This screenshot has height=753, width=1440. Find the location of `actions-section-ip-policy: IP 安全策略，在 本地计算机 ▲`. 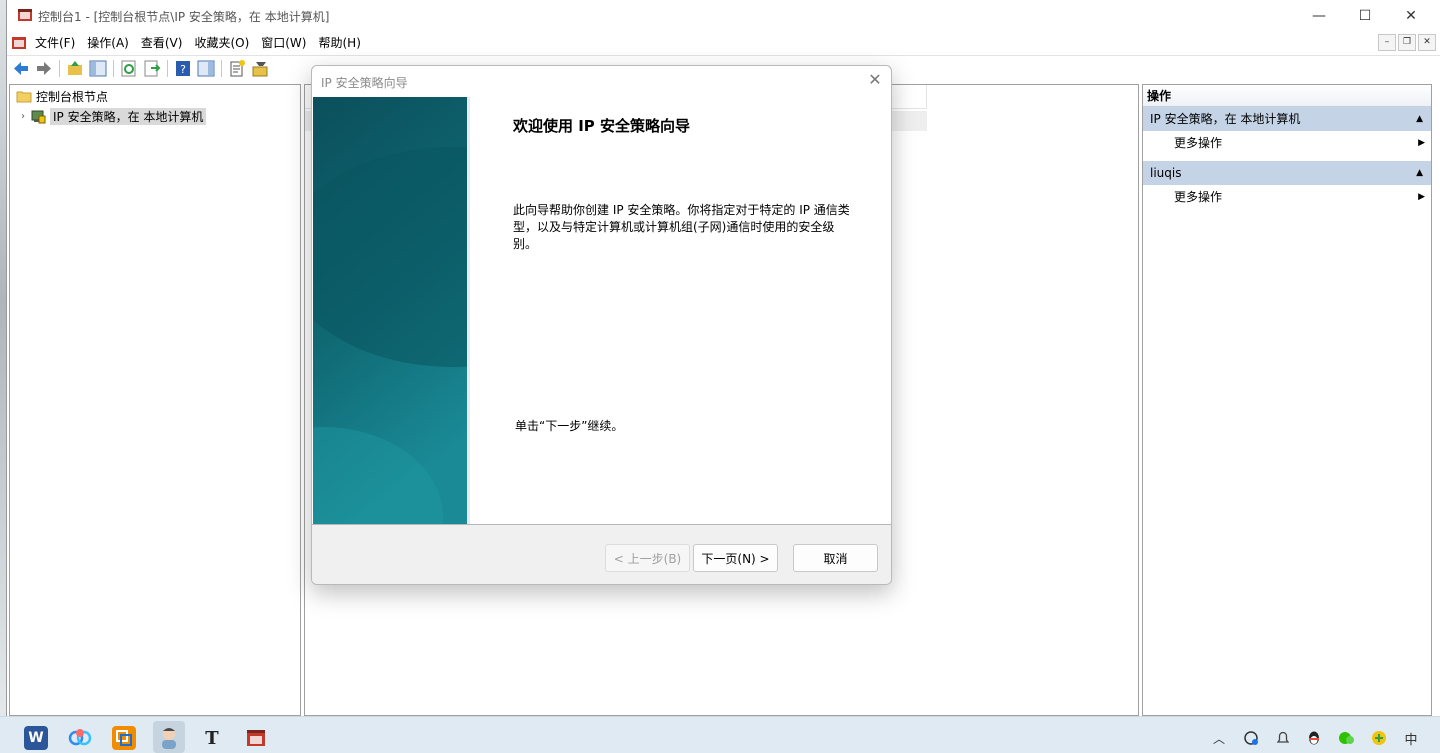

actions-section-ip-policy: IP 安全策略，在 本地计算机 ▲ is located at coordinates (1287, 119).